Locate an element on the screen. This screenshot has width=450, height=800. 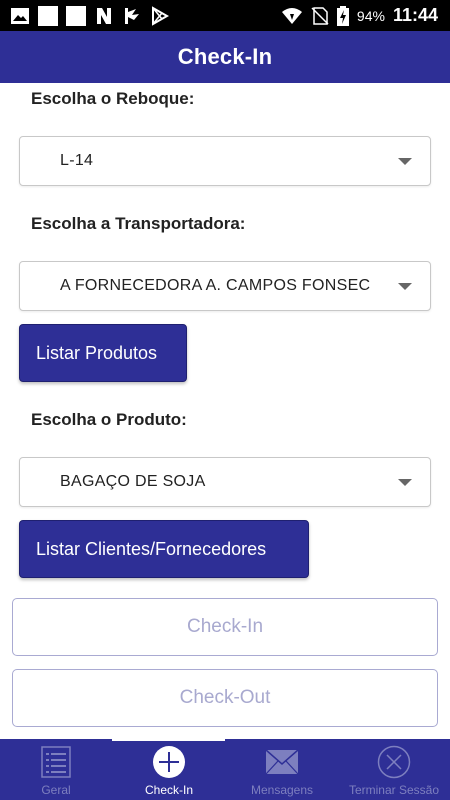
app-bar: Check-In is located at coordinates (225, 57).